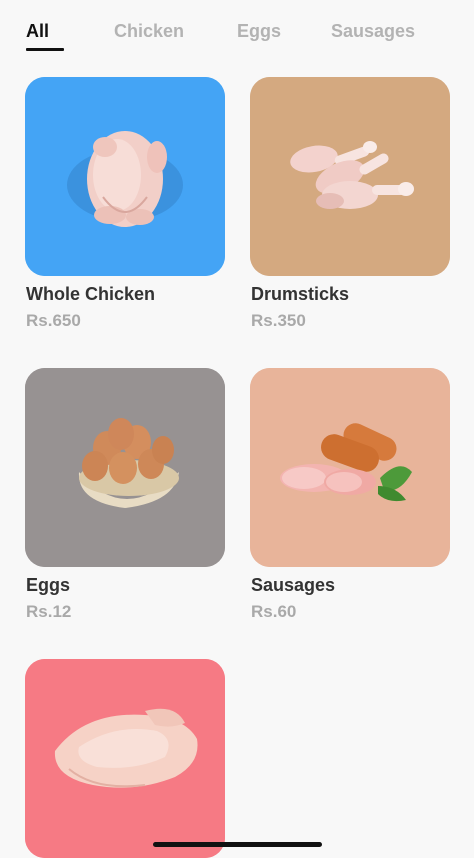 Image resolution: width=474 pixels, height=858 pixels. I want to click on tab-chicken: Chicken, so click(149, 31).